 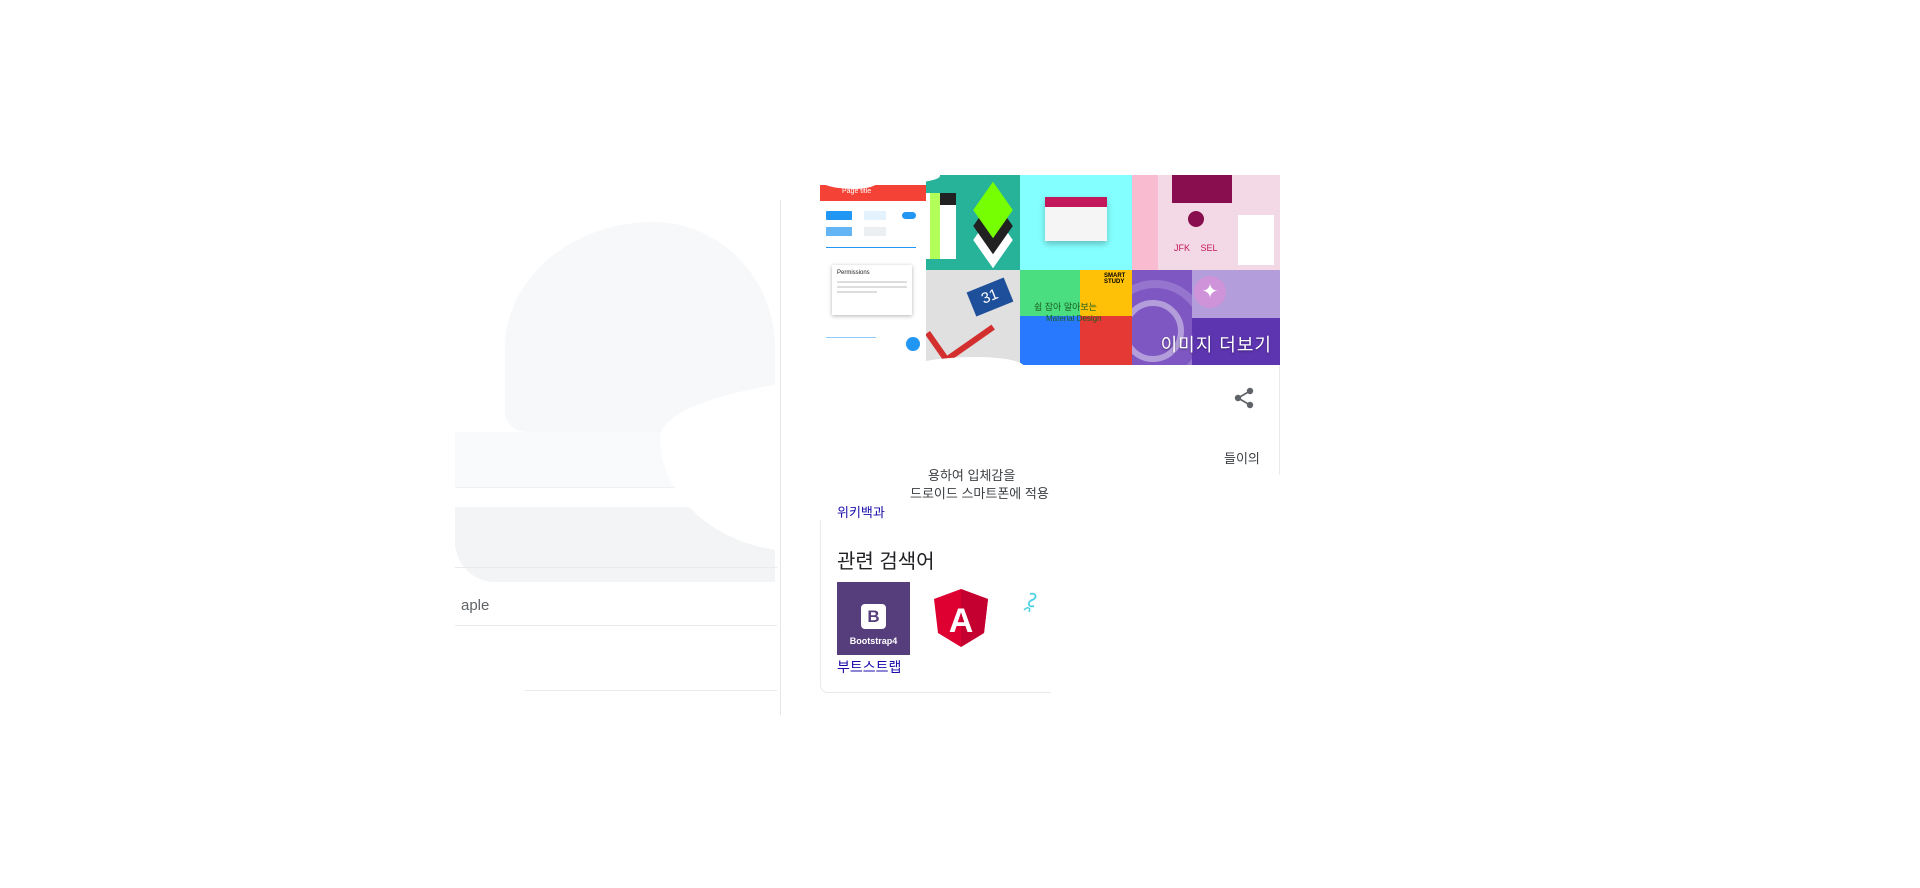 I want to click on related-item-bootstrap: B Bootstrap4, so click(x=873, y=618).